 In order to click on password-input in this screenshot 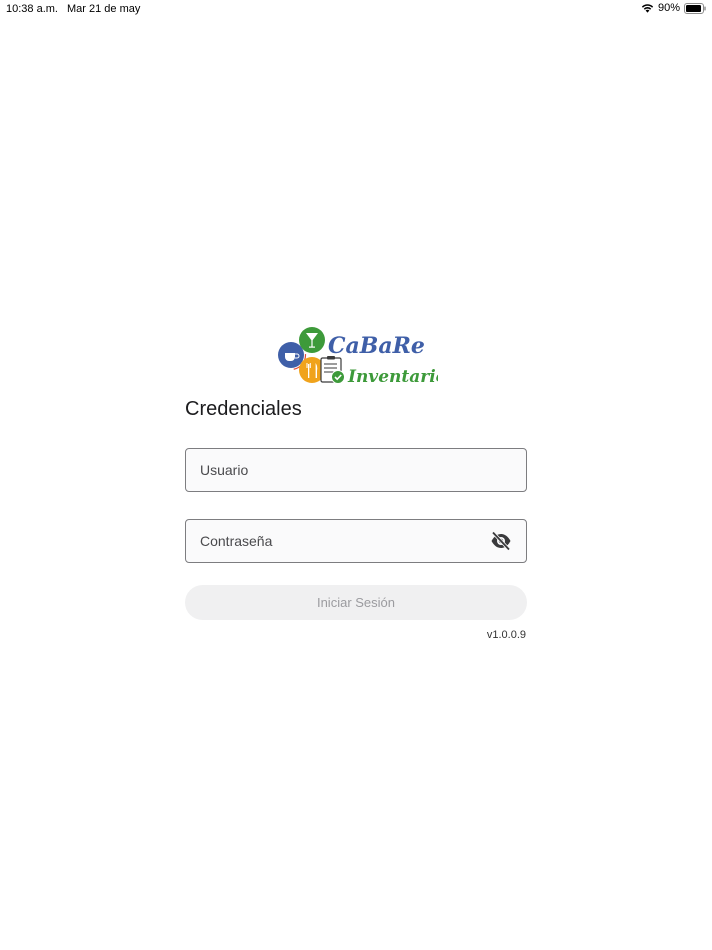, I will do `click(356, 541)`.